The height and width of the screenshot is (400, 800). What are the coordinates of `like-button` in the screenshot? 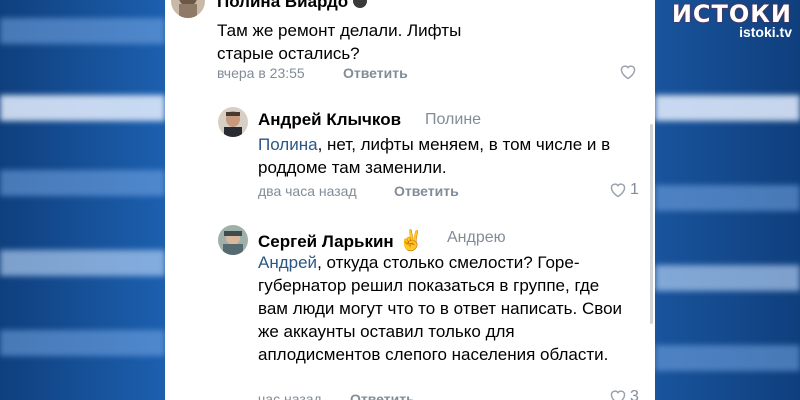 It's located at (628, 72).